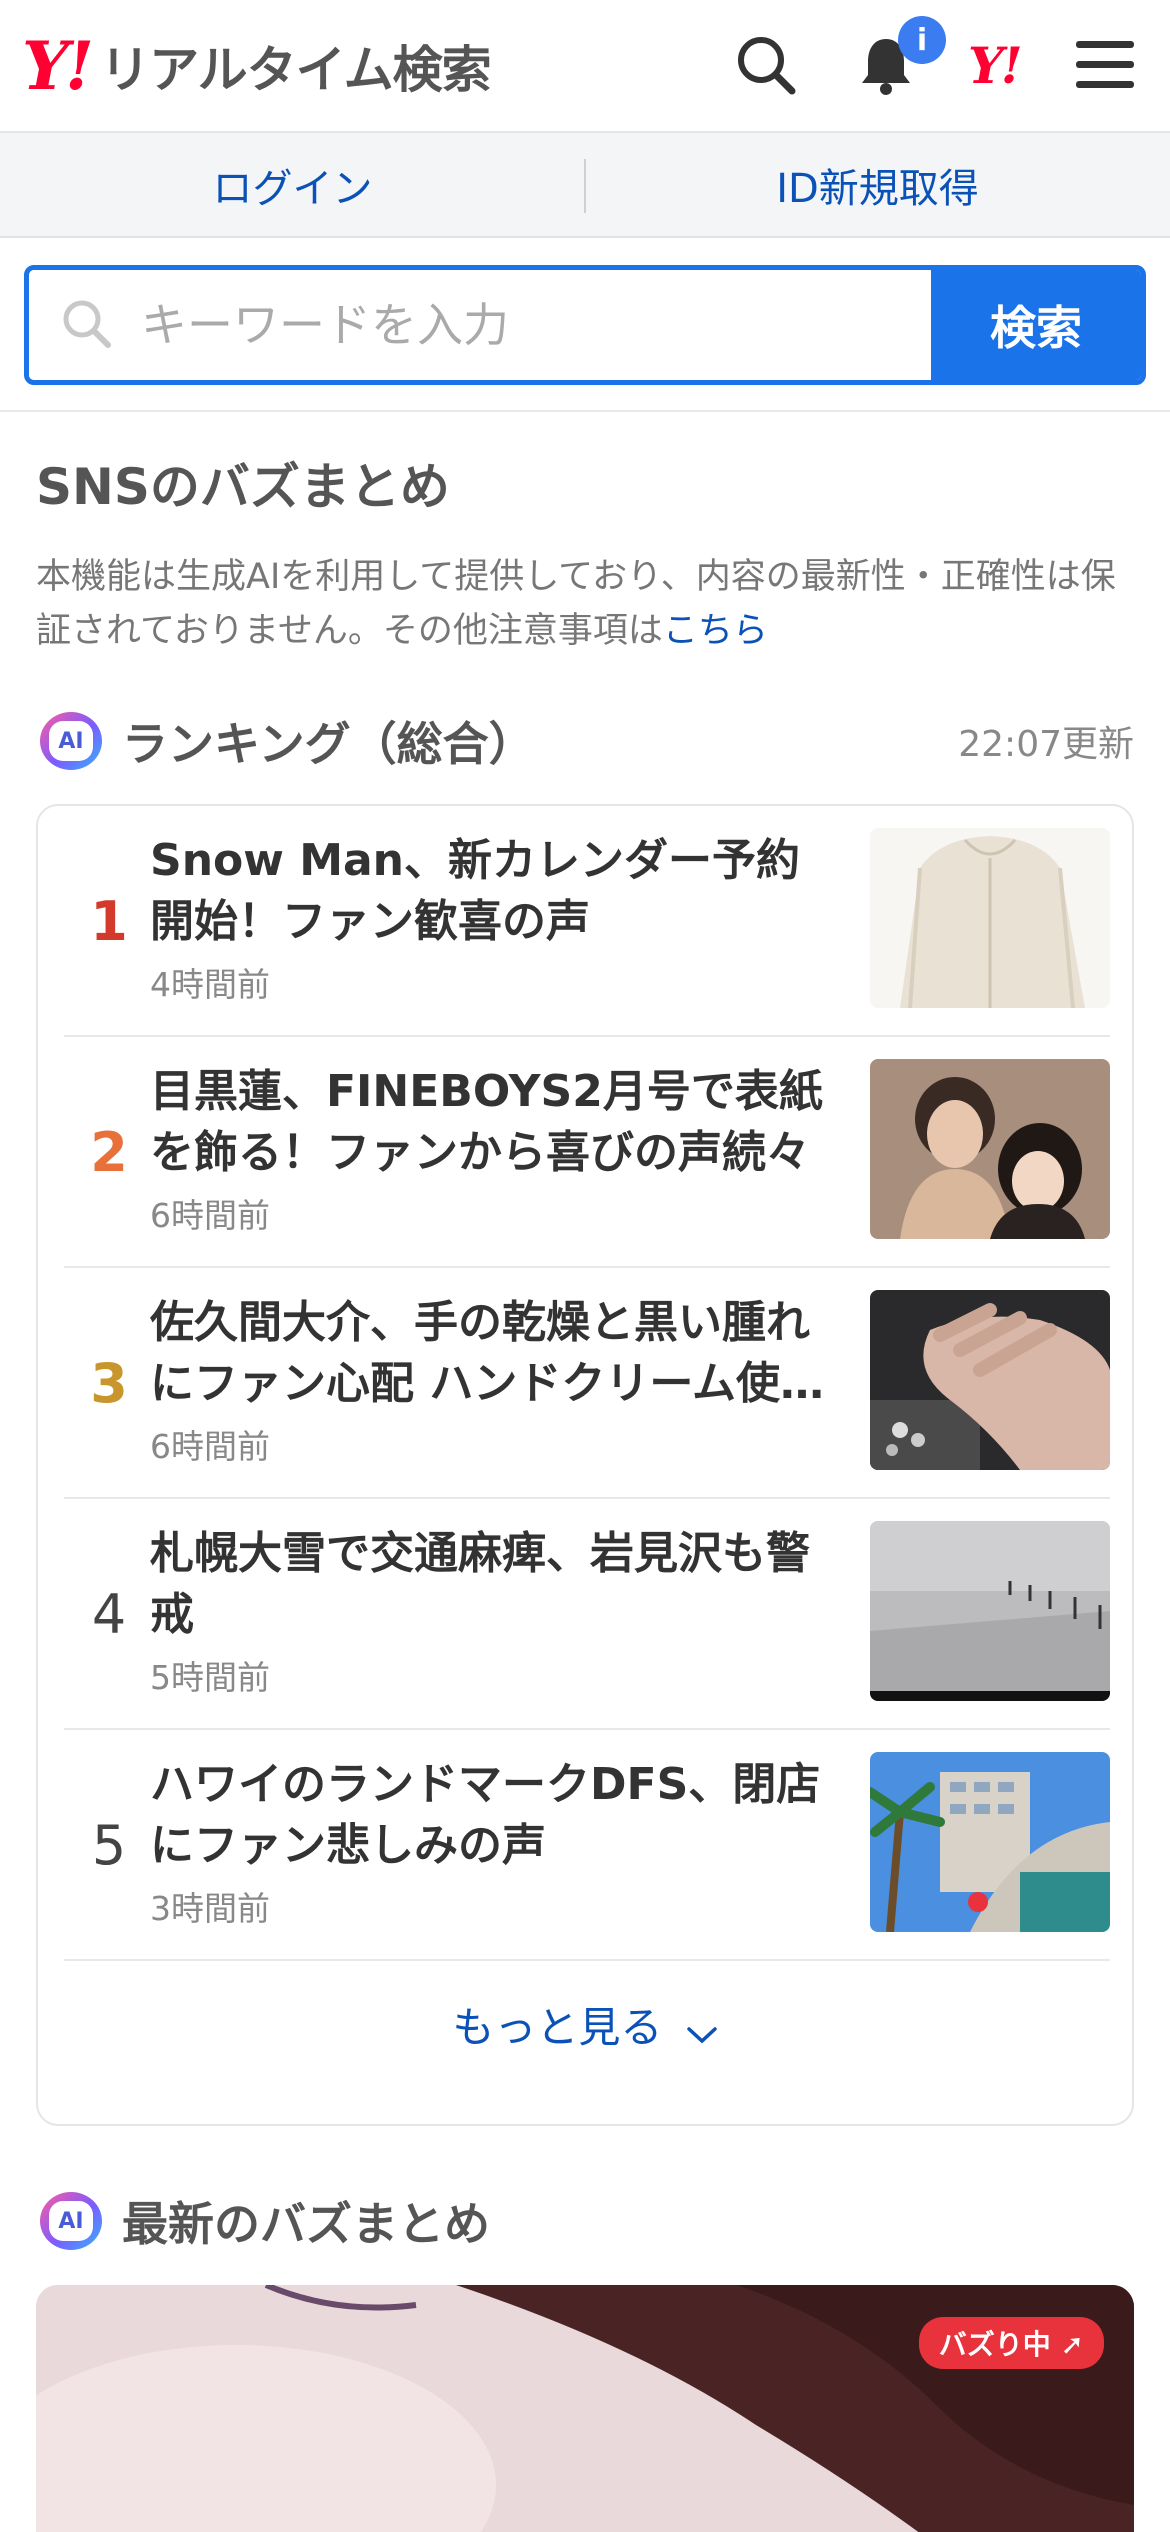 Image resolution: width=1170 pixels, height=2532 pixels. Describe the element at coordinates (480, 1584) in the screenshot. I see `ranking-item-title: 札幌大雪で交通麻痺、岩見沢も警戒` at that location.